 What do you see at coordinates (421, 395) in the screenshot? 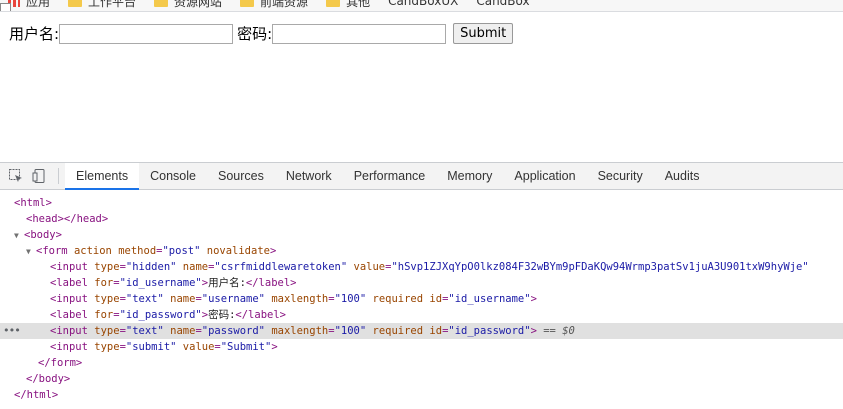
I see `dom-node-html-close: </html>` at bounding box center [421, 395].